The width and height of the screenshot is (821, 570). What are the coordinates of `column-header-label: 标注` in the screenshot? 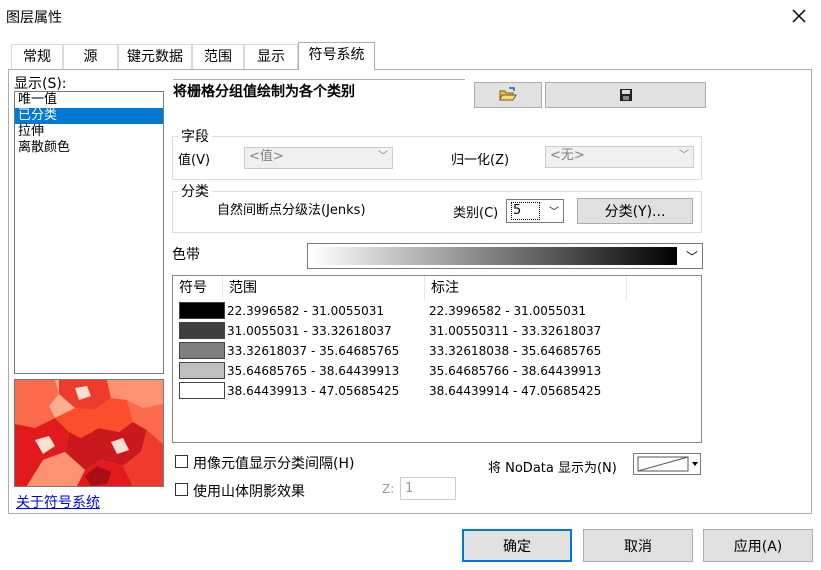 It's located at (526, 288).